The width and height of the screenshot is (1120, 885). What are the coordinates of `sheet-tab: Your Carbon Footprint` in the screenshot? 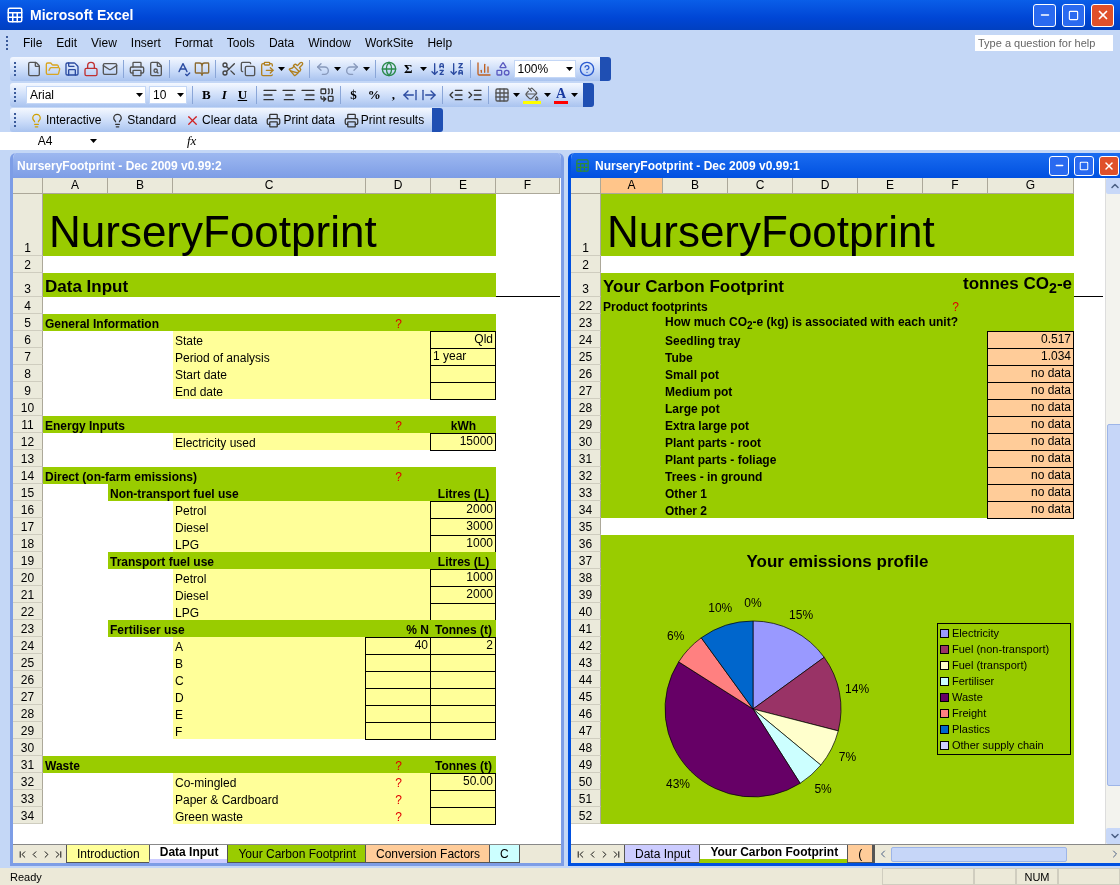 It's located at (297, 854).